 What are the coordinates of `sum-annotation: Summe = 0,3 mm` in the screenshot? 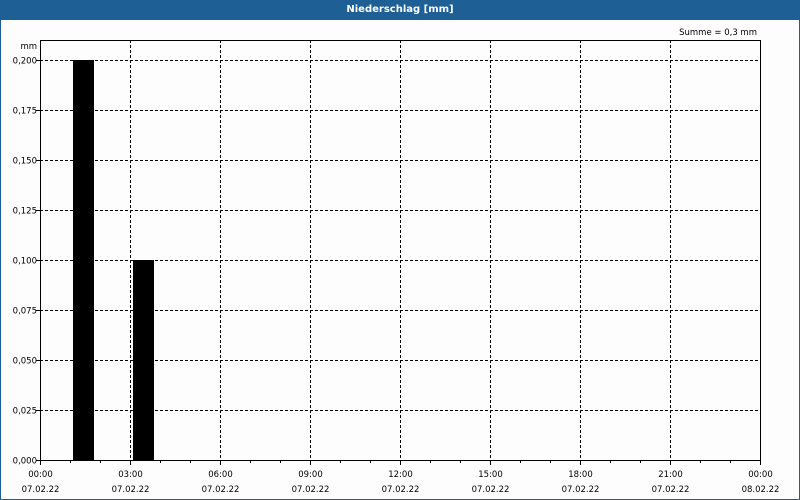 It's located at (718, 33).